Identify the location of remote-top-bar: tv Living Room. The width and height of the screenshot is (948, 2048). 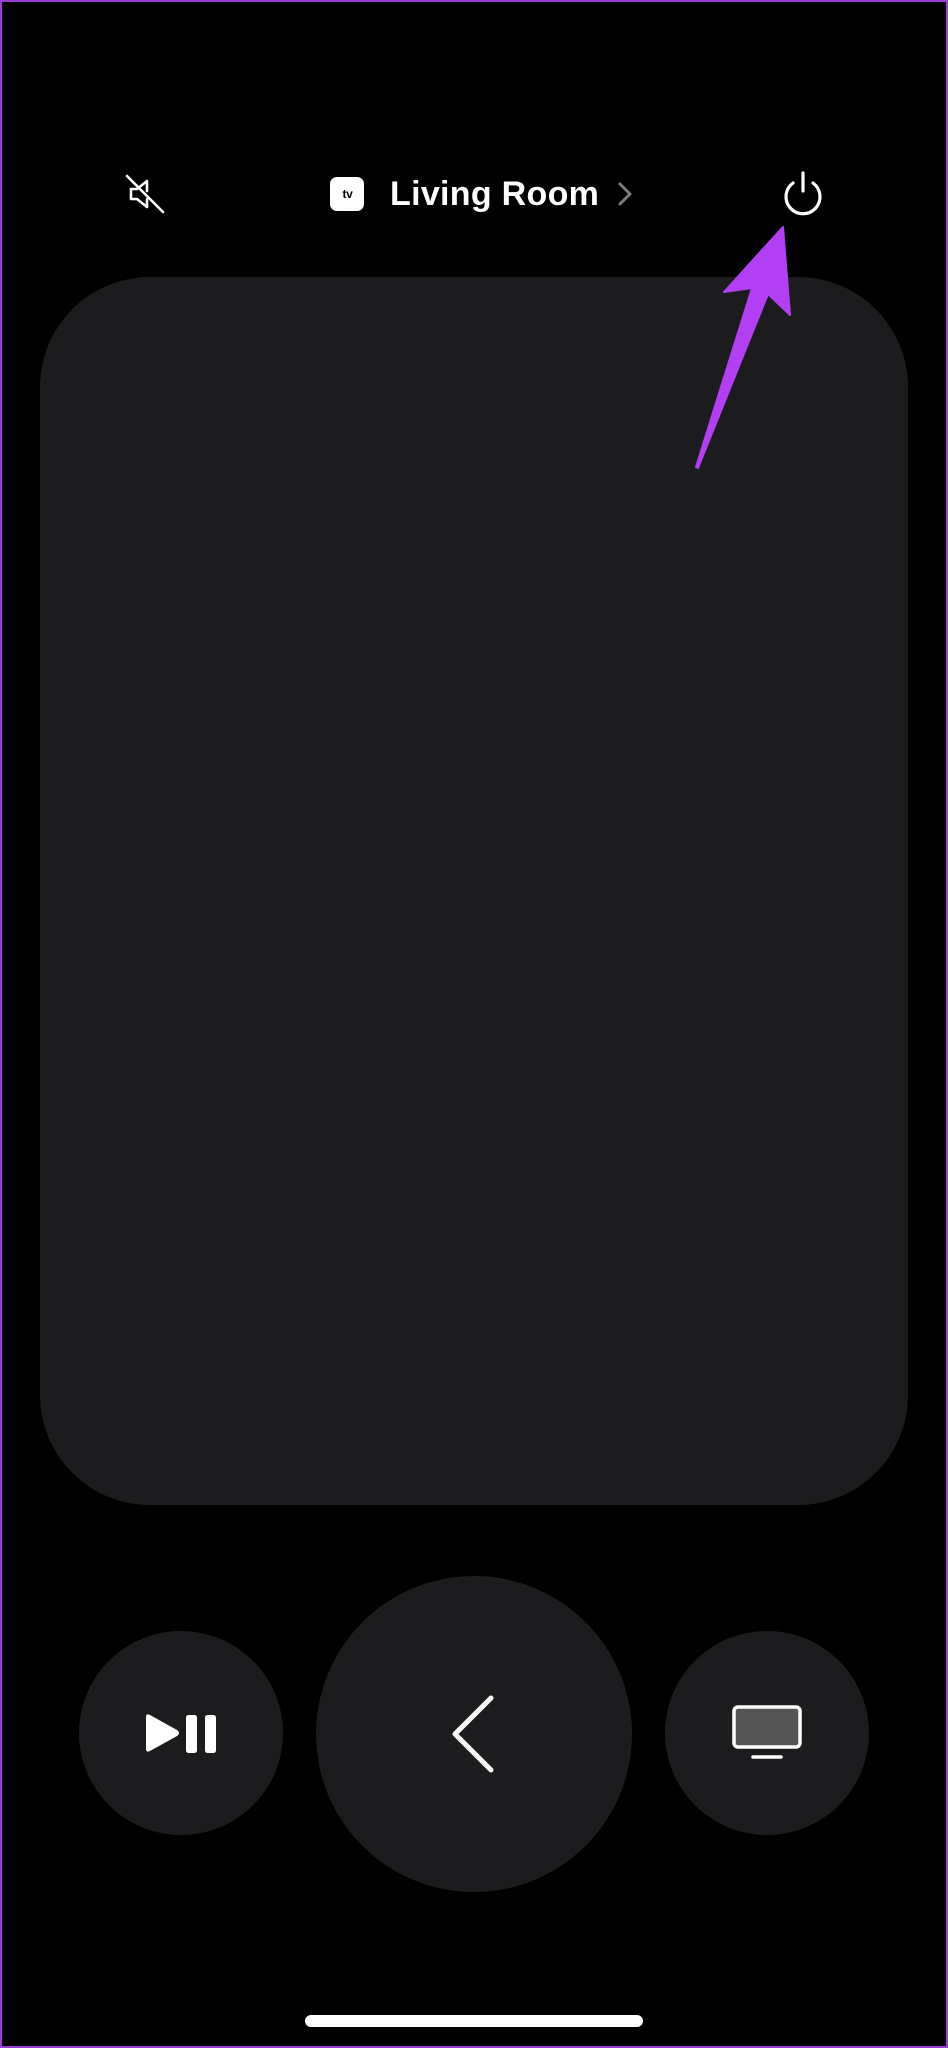
(474, 194).